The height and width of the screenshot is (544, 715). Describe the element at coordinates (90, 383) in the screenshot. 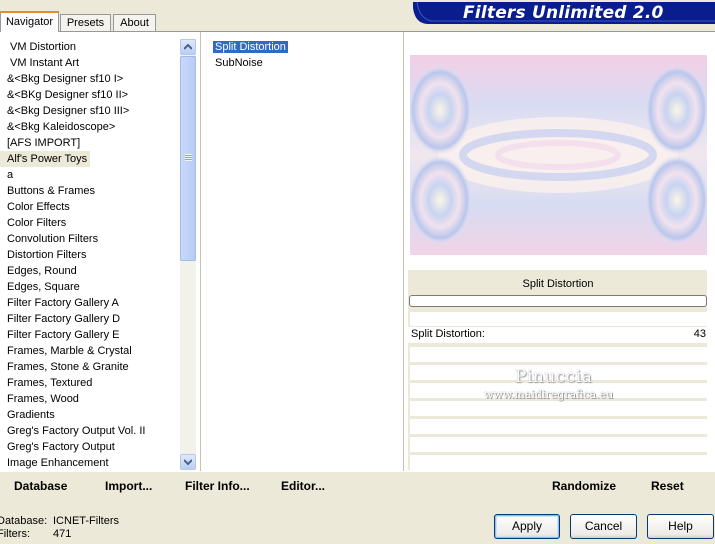

I see `category-item: Frames, Textured` at that location.